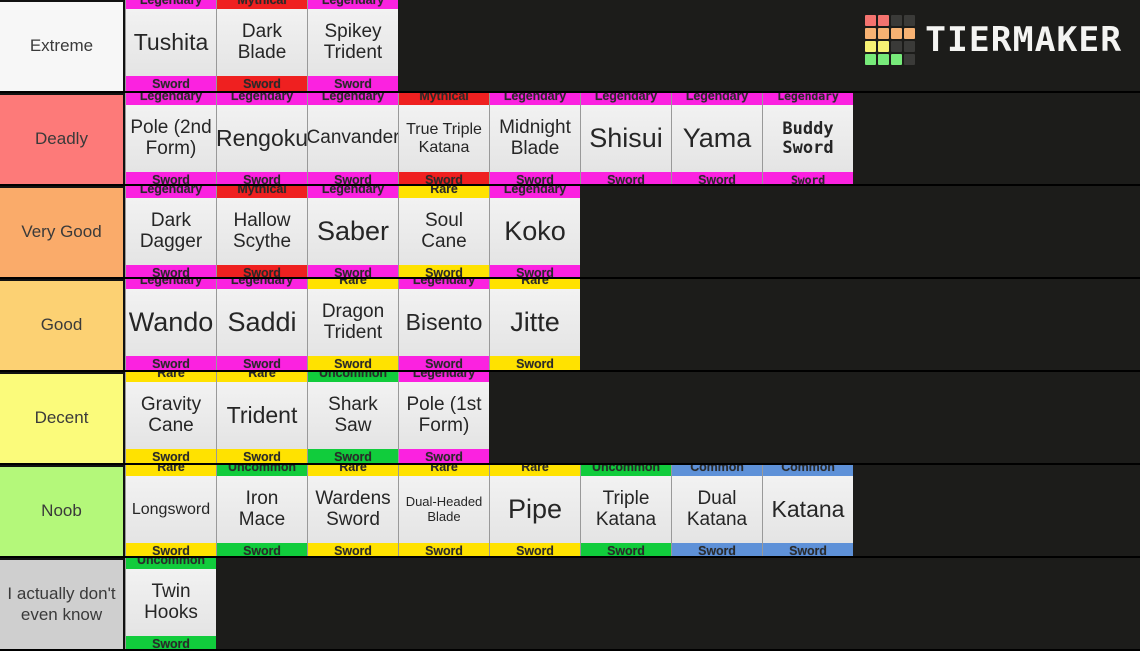  I want to click on item-name-line: Dagger, so click(171, 241).